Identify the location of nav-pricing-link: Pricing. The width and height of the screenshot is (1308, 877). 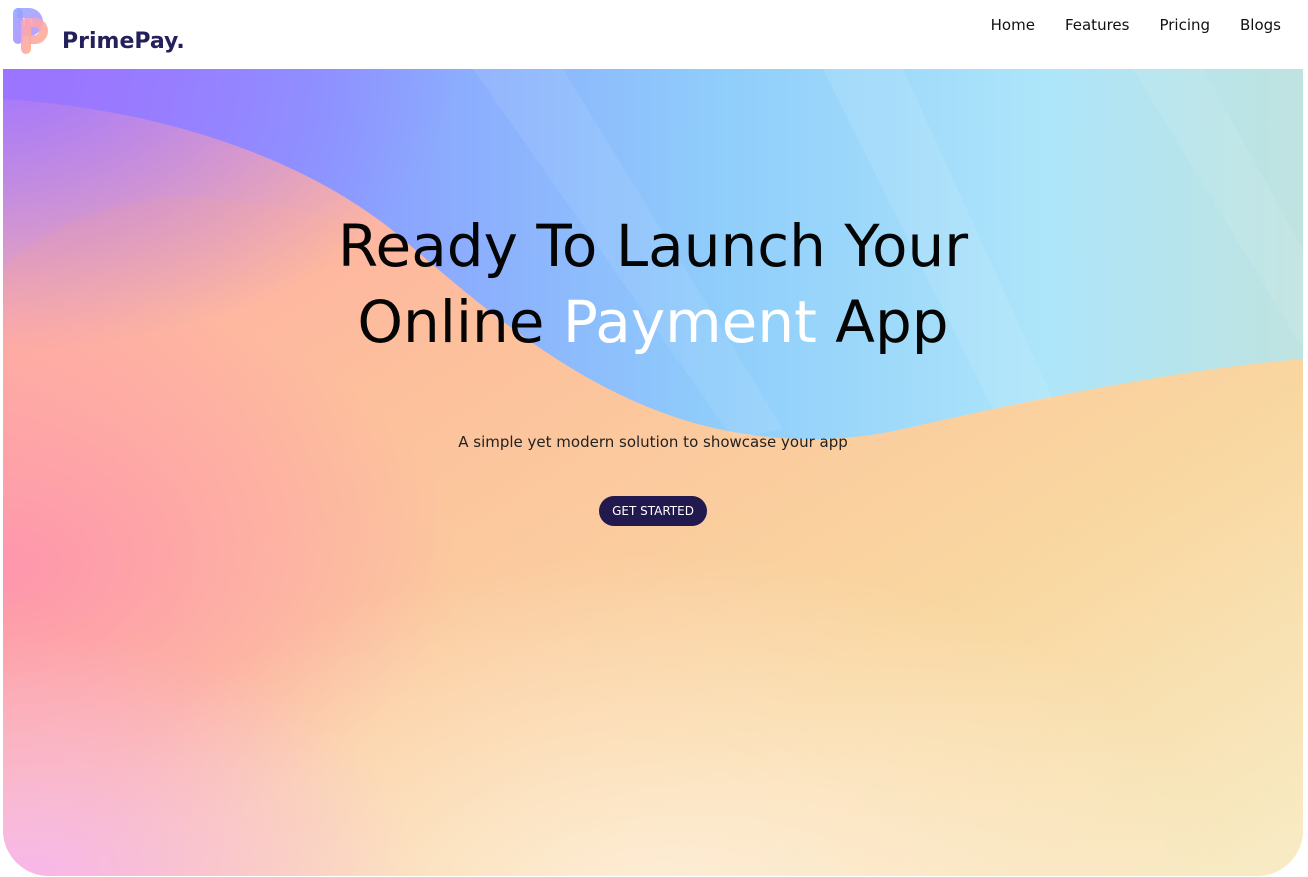
(1184, 25).